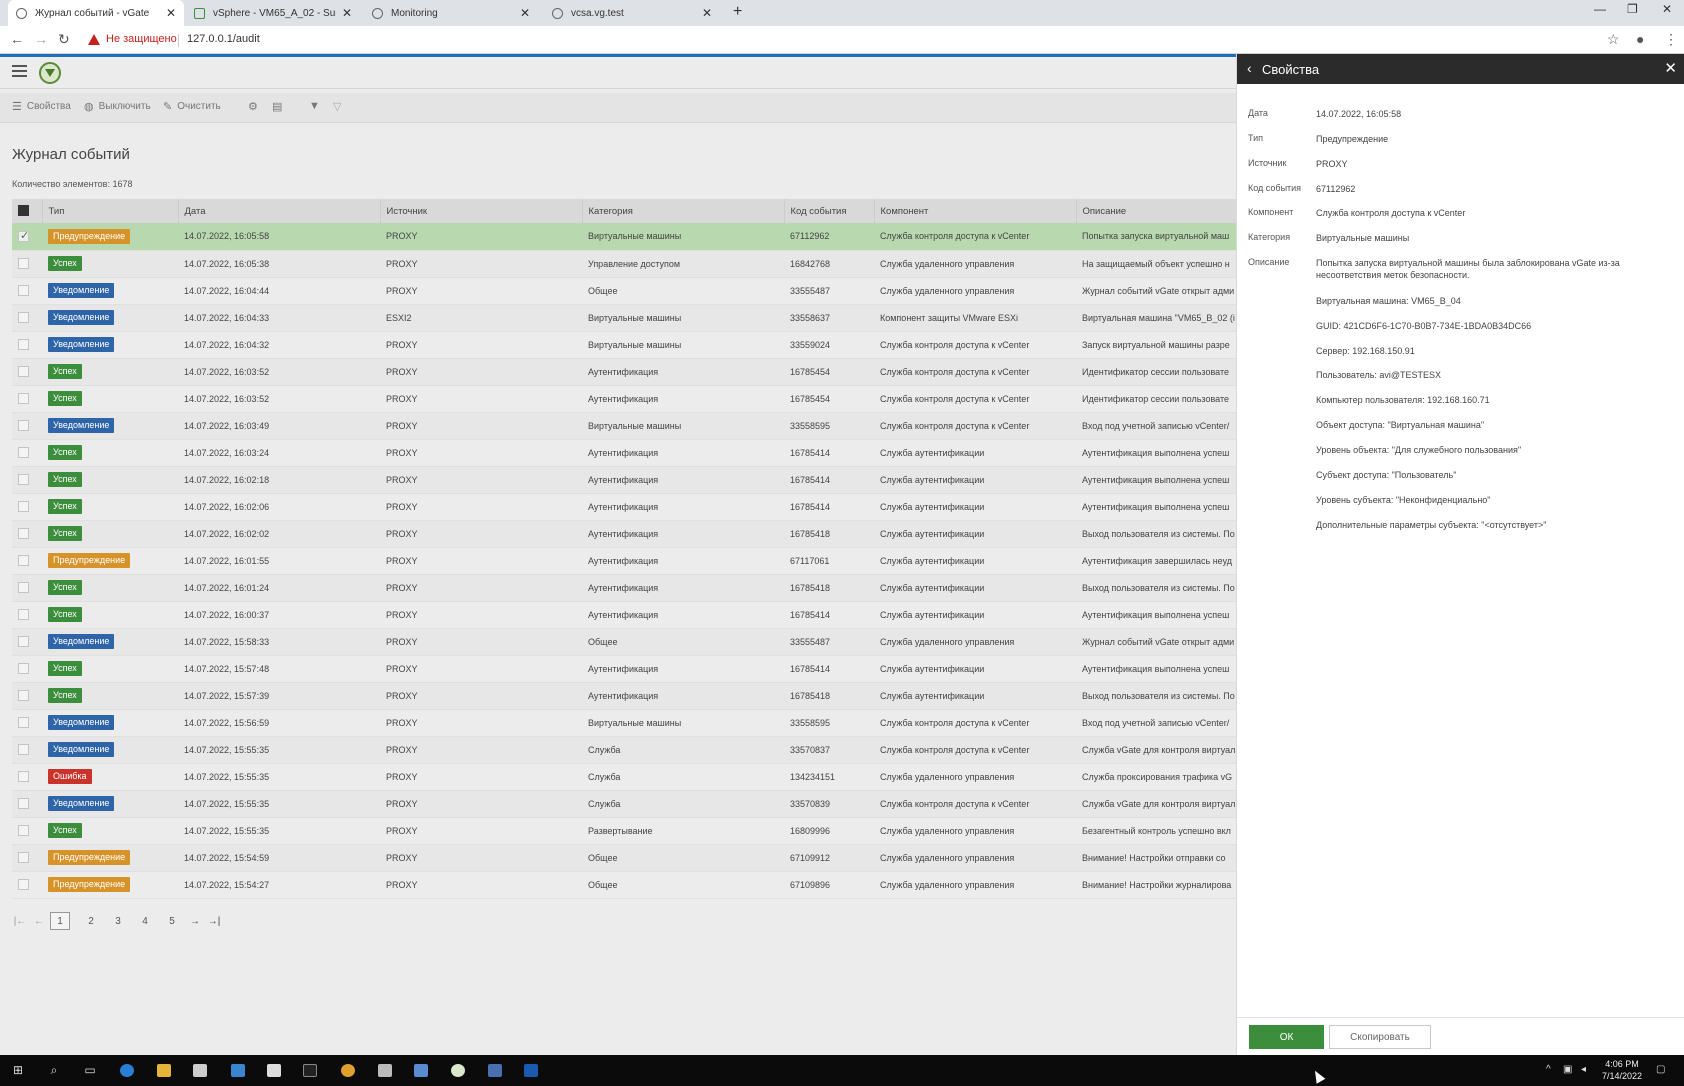 The image size is (1684, 1086). What do you see at coordinates (451, 13) in the screenshot?
I see `browser-tab-monitoring: Monitoring ✕` at bounding box center [451, 13].